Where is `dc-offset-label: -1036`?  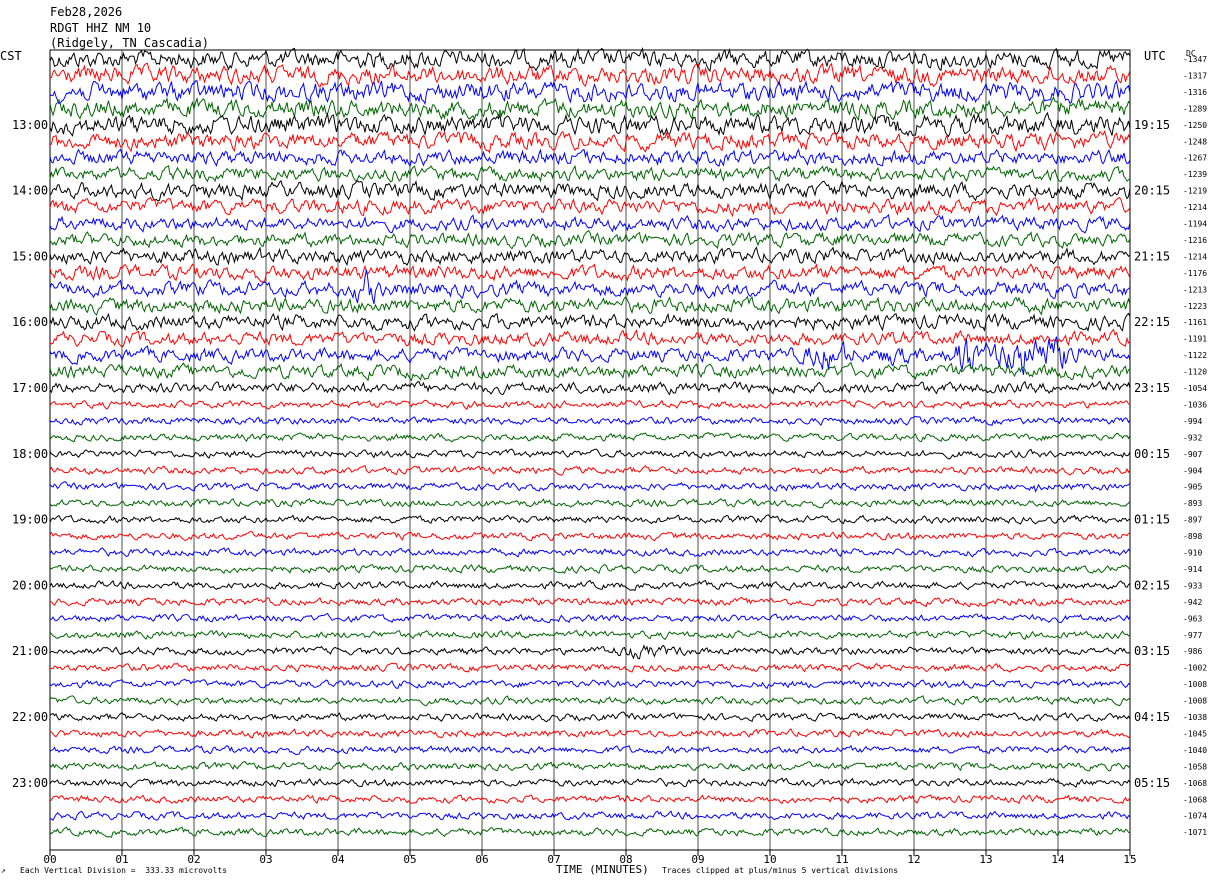
dc-offset-label: -1036 is located at coordinates (1195, 404).